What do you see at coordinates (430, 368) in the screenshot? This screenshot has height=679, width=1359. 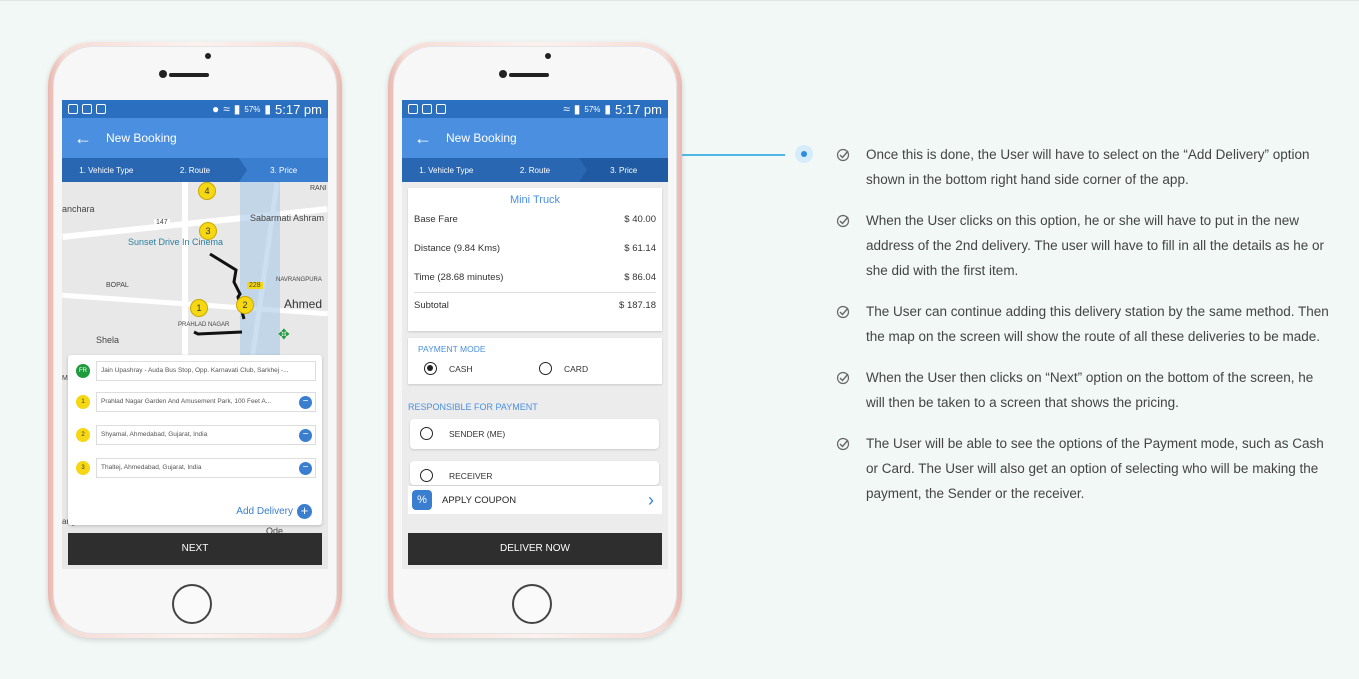 I see `radio-checked-icon` at bounding box center [430, 368].